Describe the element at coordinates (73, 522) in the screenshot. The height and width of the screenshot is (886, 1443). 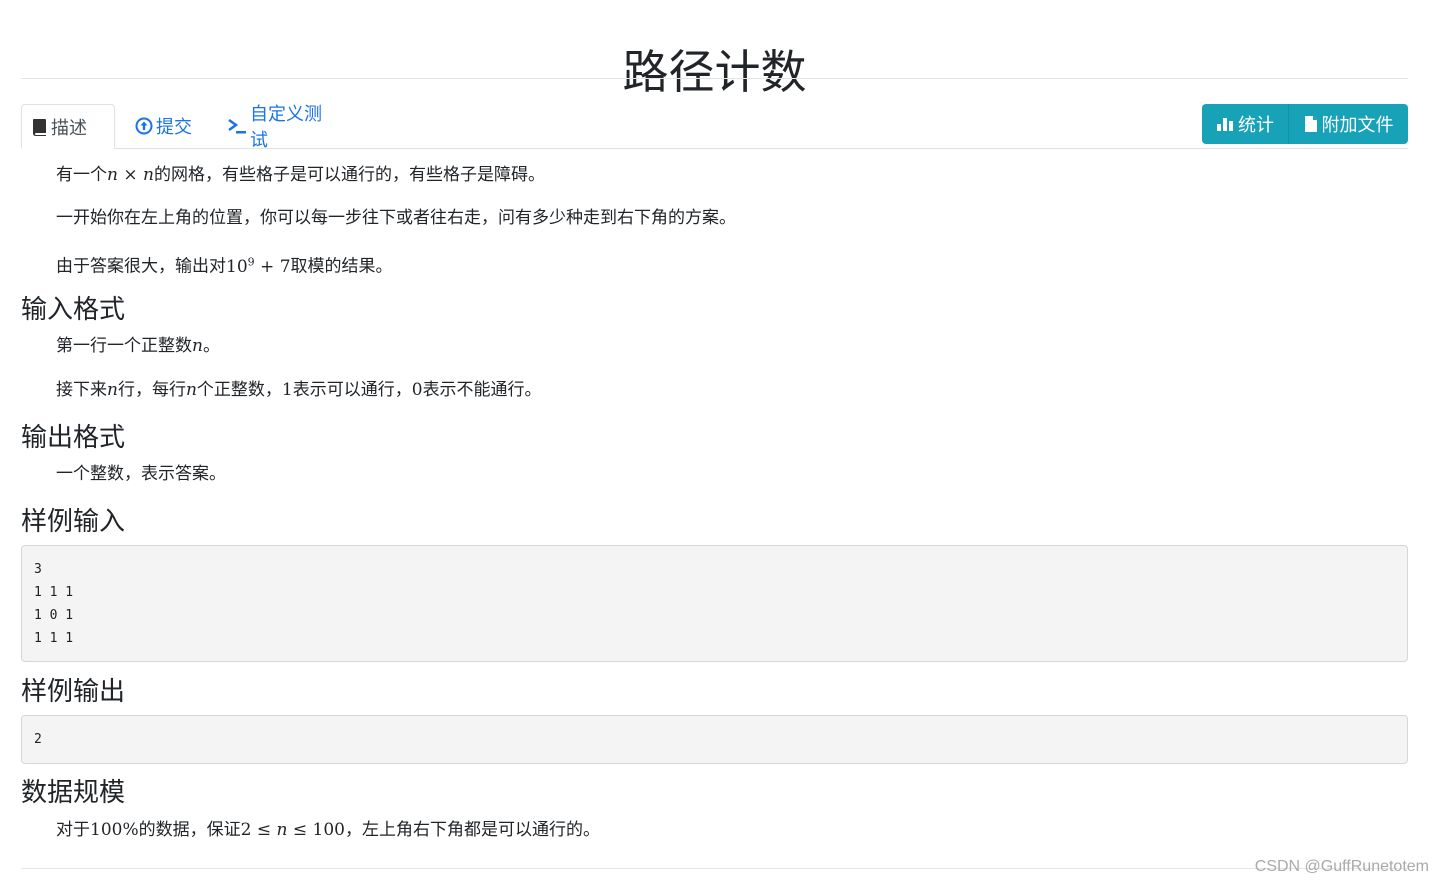
I see `sample-input-heading: 样例输入` at that location.